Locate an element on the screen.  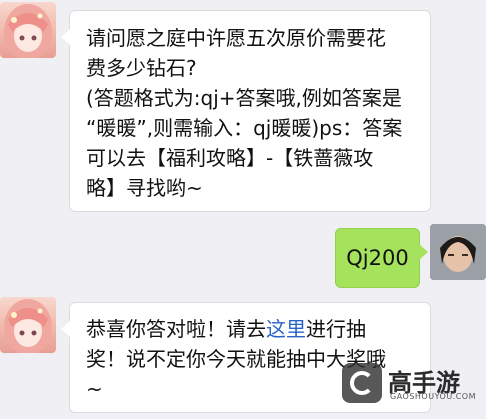
message-line: 恭喜你答对啦！请去这里进行抽 is located at coordinates (253, 329).